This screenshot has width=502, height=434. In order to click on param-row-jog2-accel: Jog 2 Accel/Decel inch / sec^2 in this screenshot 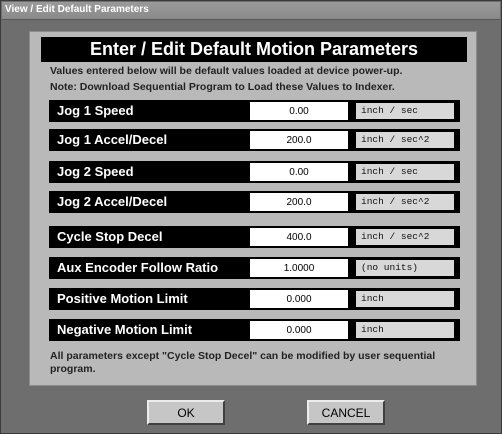, I will do `click(254, 202)`.